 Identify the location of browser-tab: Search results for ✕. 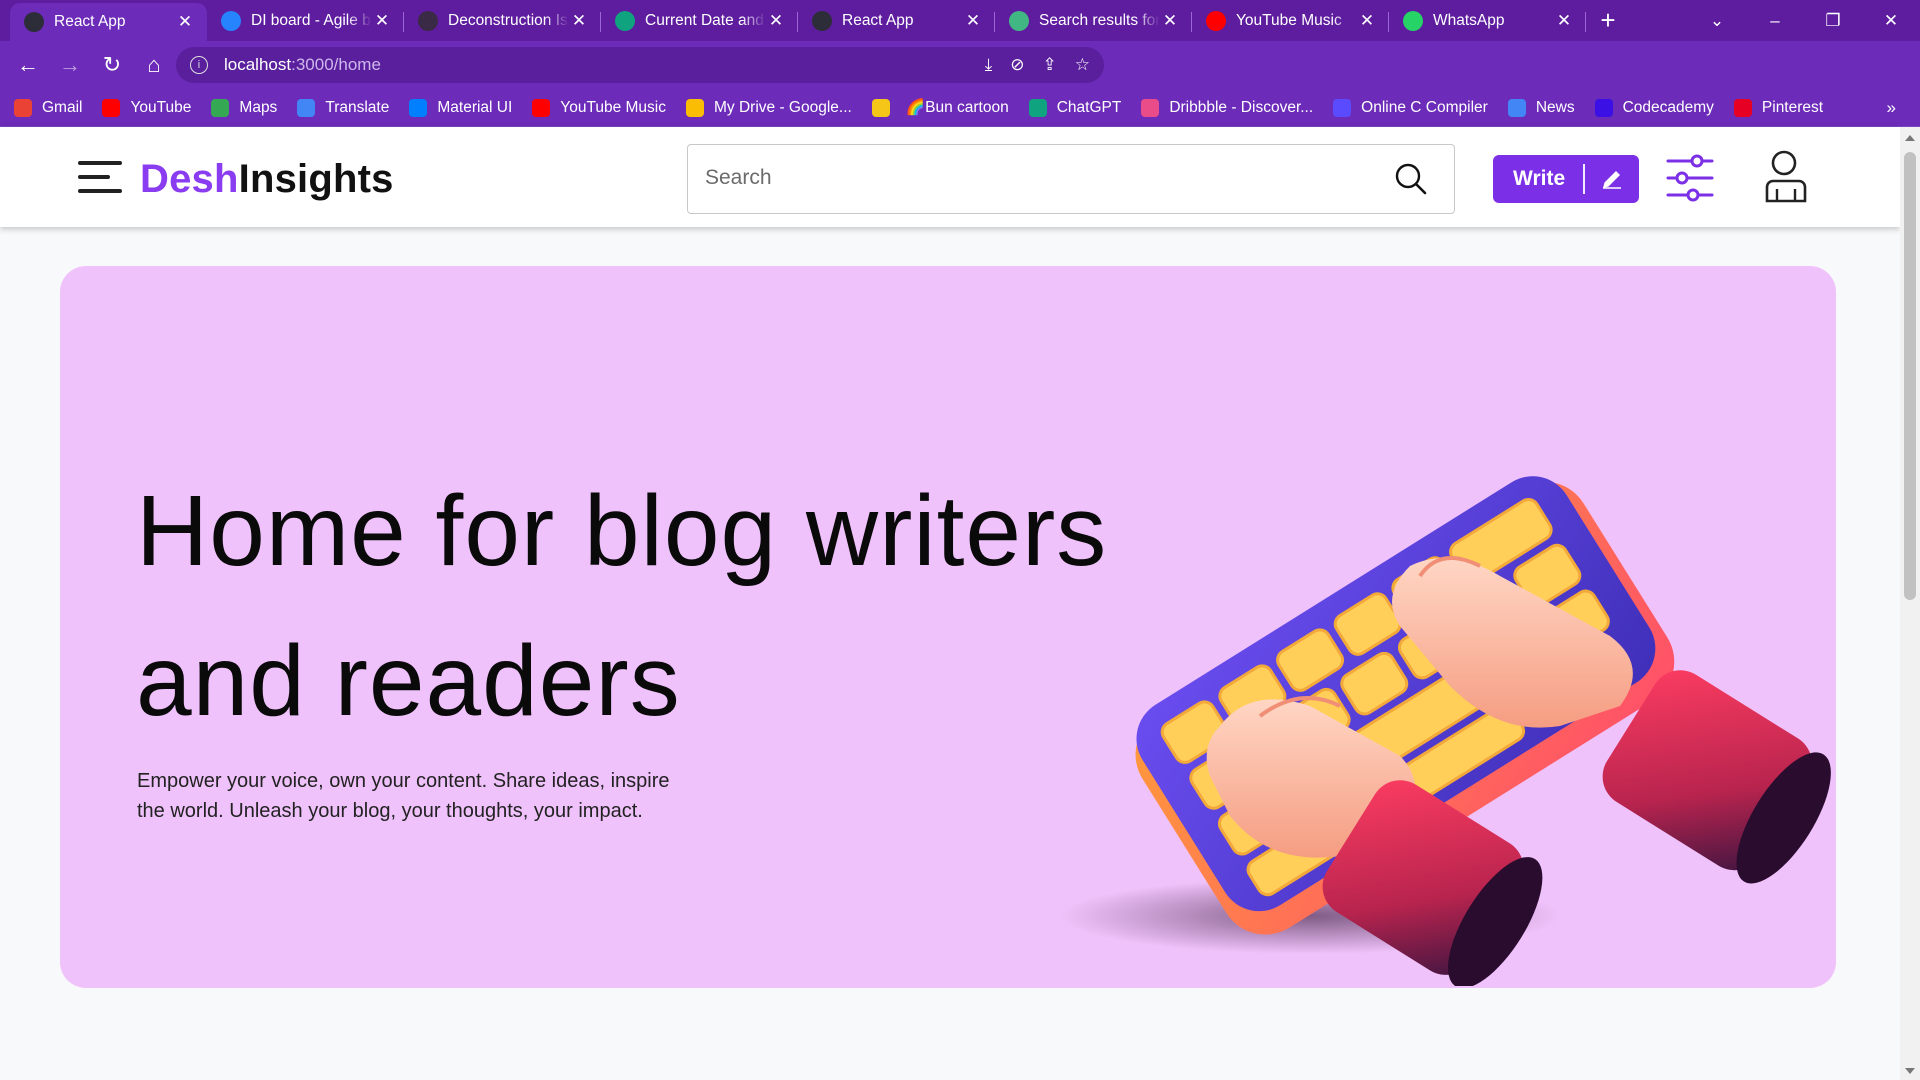
(1093, 20).